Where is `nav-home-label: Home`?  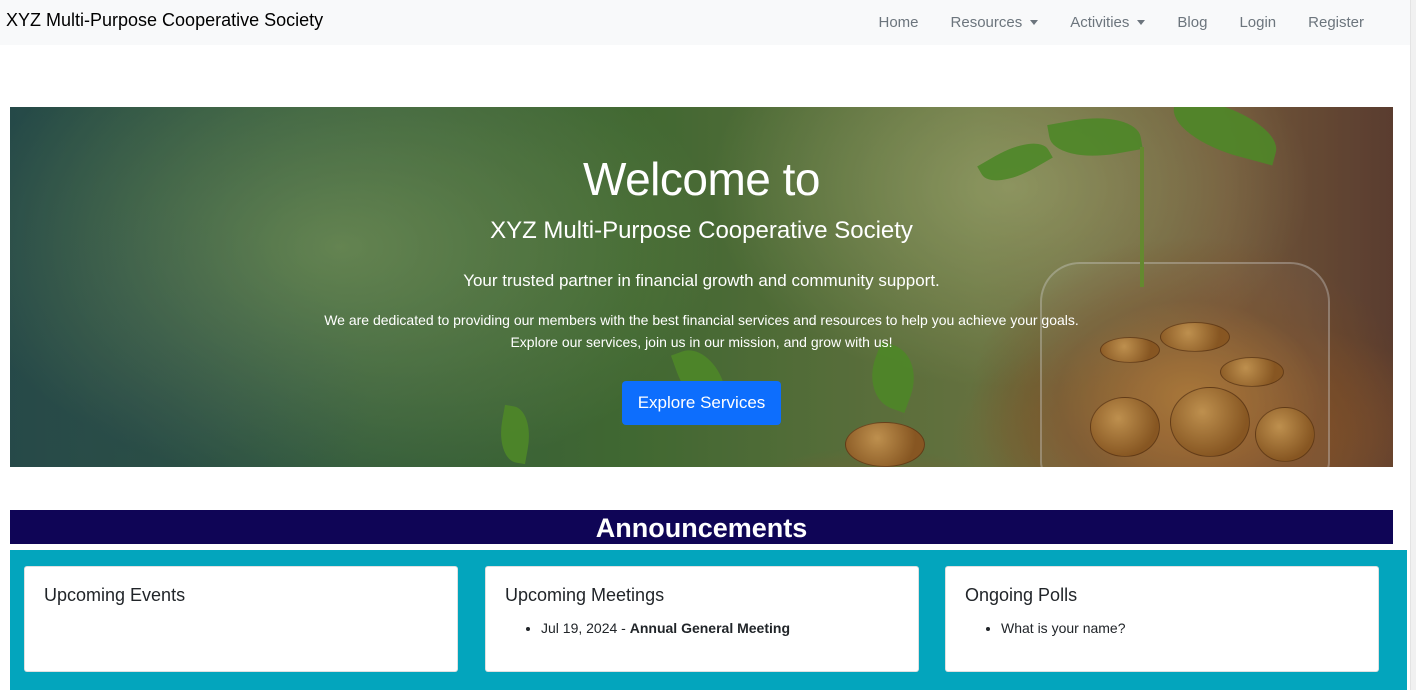 nav-home-label: Home is located at coordinates (898, 22).